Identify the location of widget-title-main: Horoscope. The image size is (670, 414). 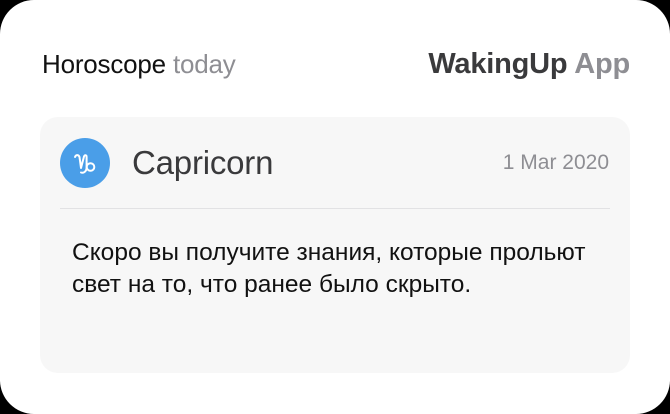
(104, 63).